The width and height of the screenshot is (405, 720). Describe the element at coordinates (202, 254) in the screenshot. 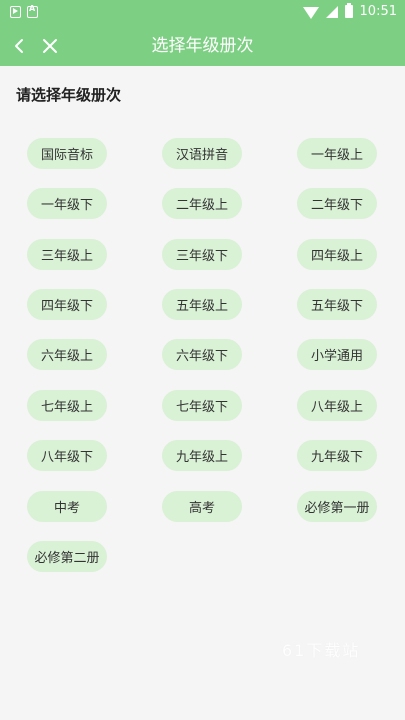

I see `grade-chip: 三年级下` at that location.